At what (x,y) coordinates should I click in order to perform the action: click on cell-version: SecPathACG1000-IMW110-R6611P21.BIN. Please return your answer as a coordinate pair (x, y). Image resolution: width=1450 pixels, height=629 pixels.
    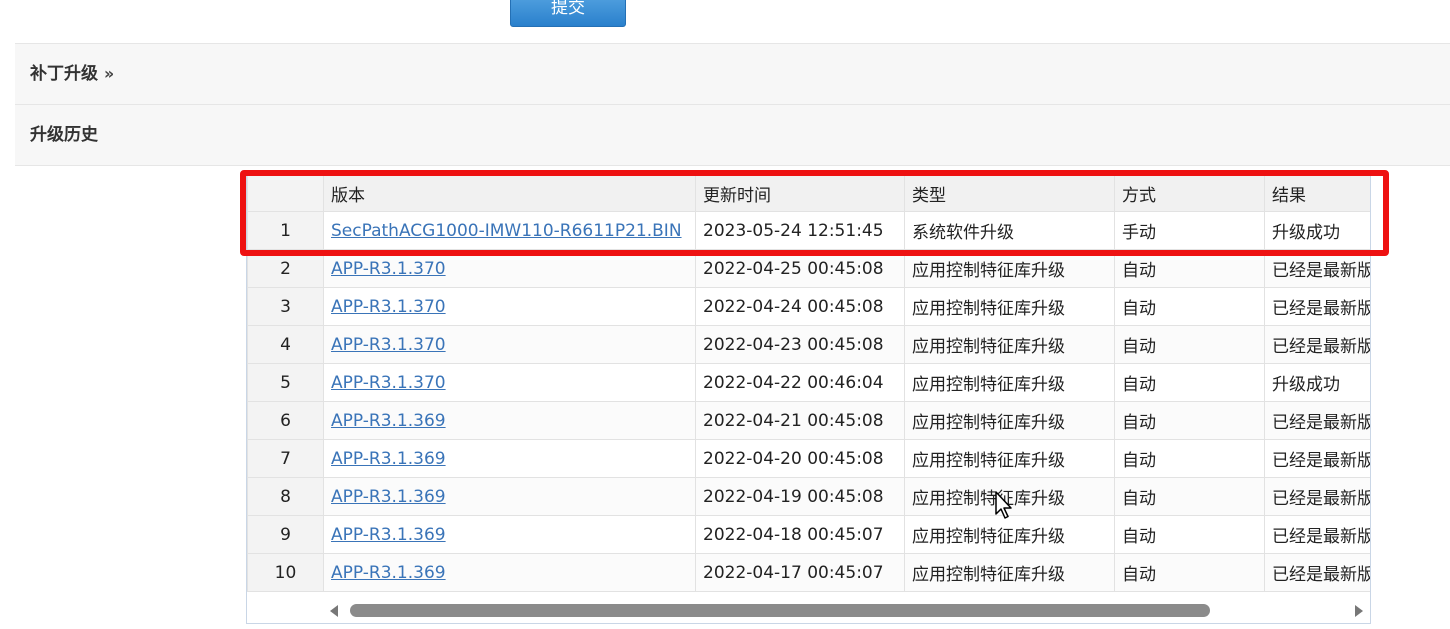
    Looking at the image, I should click on (509, 230).